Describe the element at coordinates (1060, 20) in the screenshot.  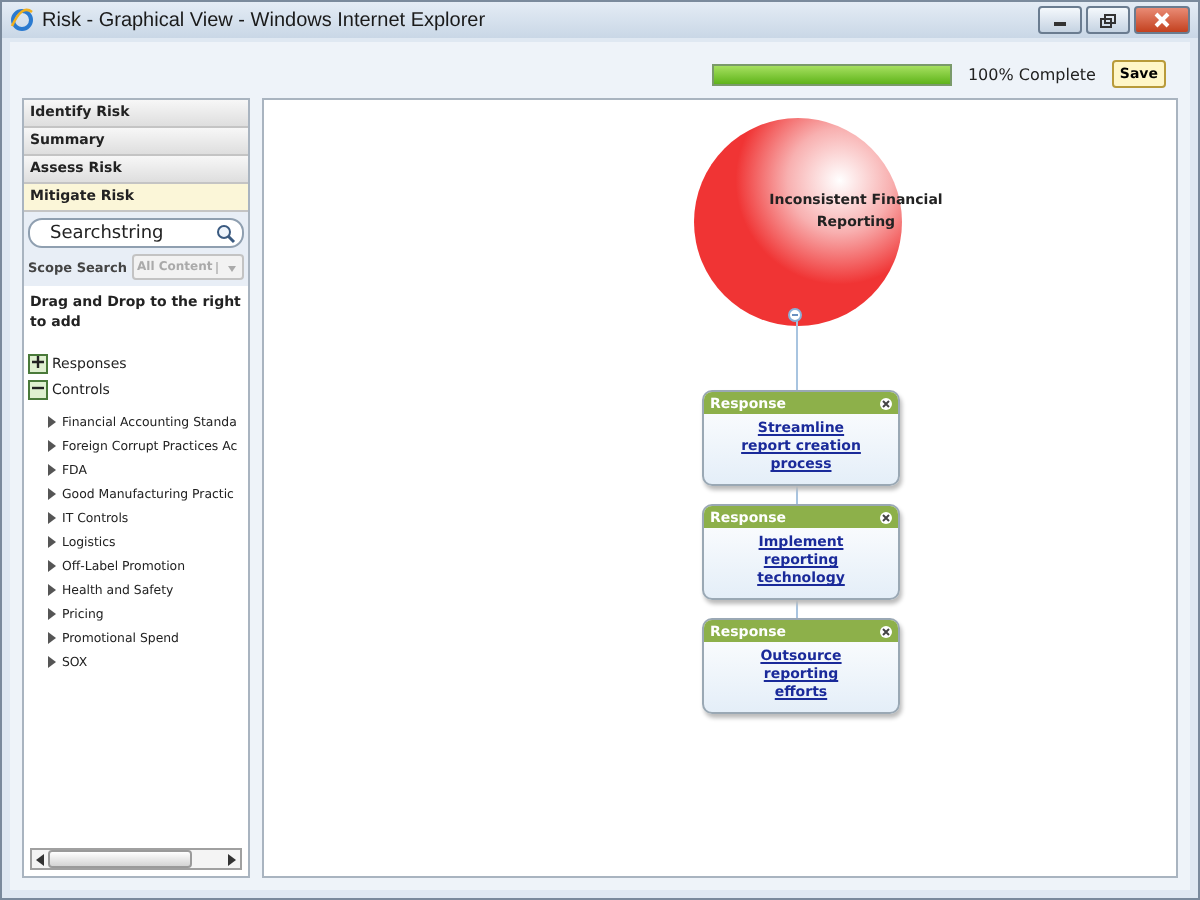
I see `minimize-button` at that location.